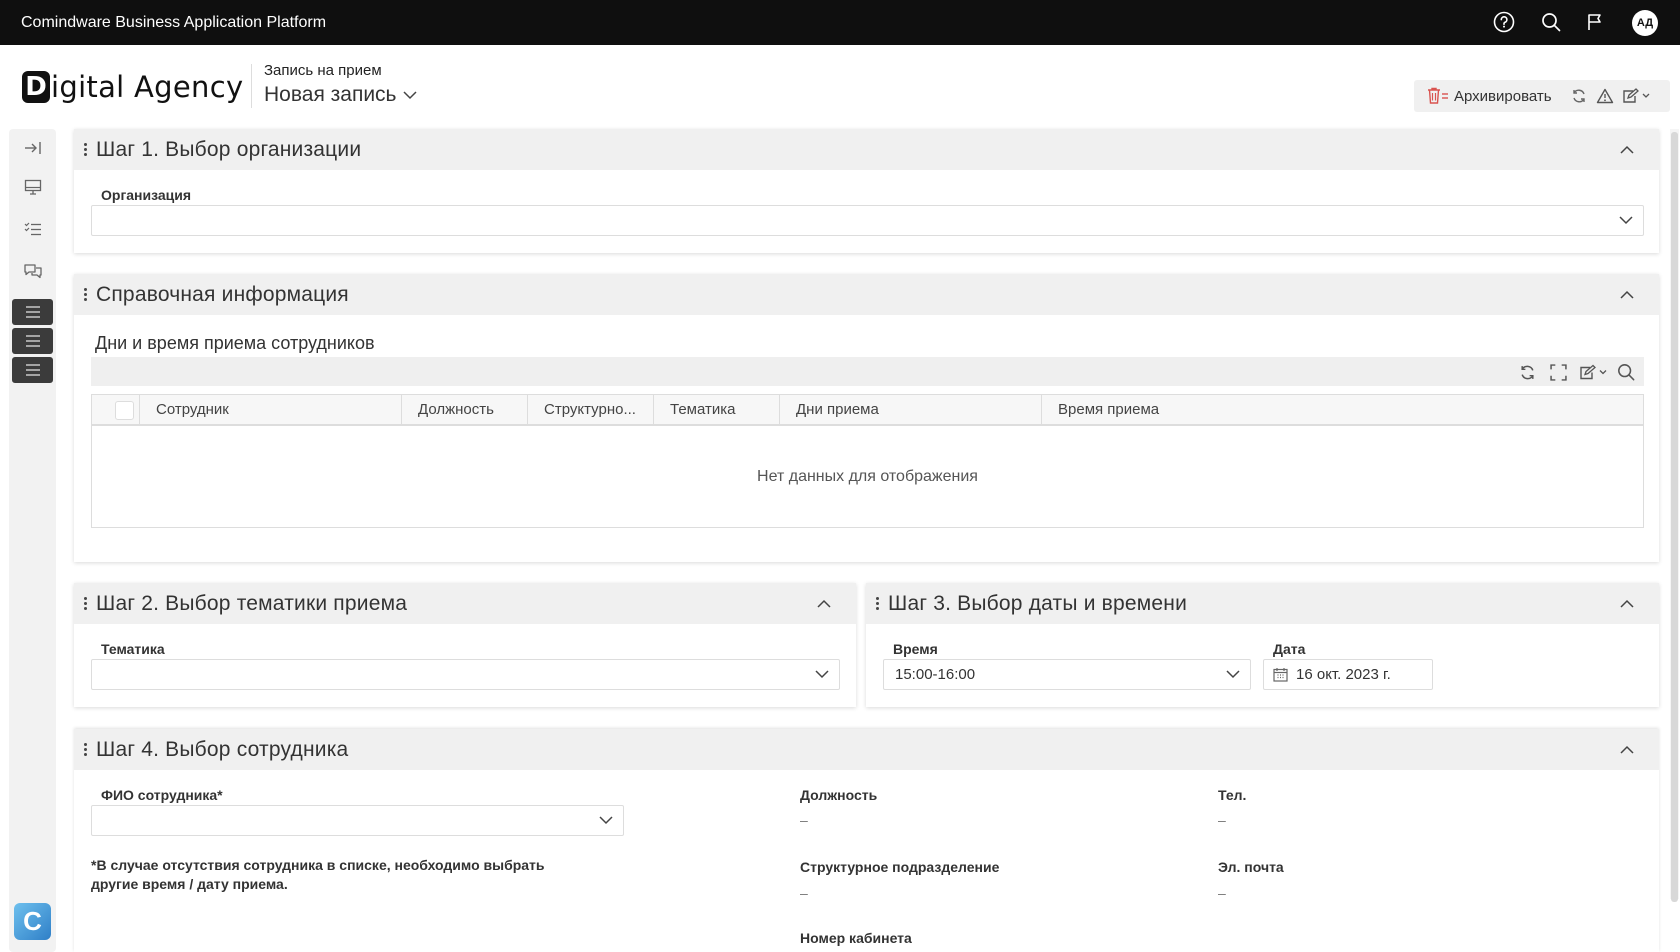 The image size is (1680, 952). What do you see at coordinates (36, 87) in the screenshot?
I see `logo-letter: D` at bounding box center [36, 87].